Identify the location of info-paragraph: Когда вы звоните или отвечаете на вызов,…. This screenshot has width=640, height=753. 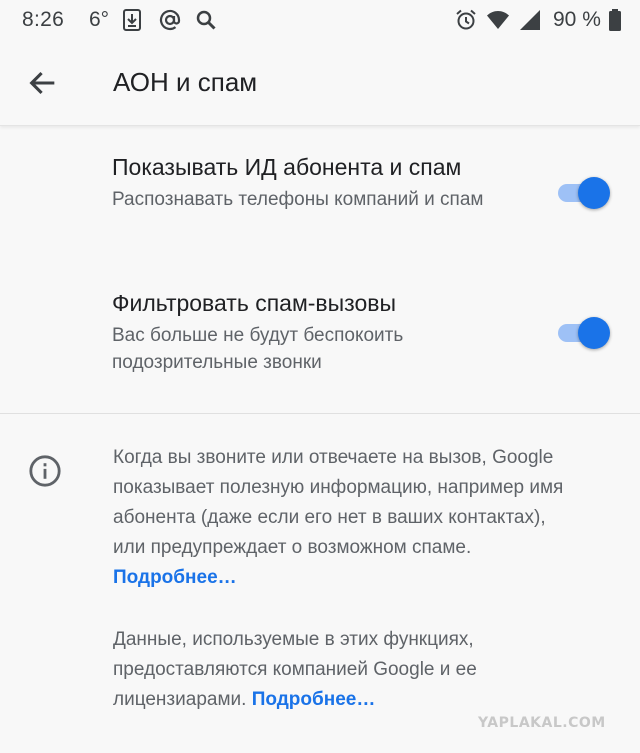
(348, 518).